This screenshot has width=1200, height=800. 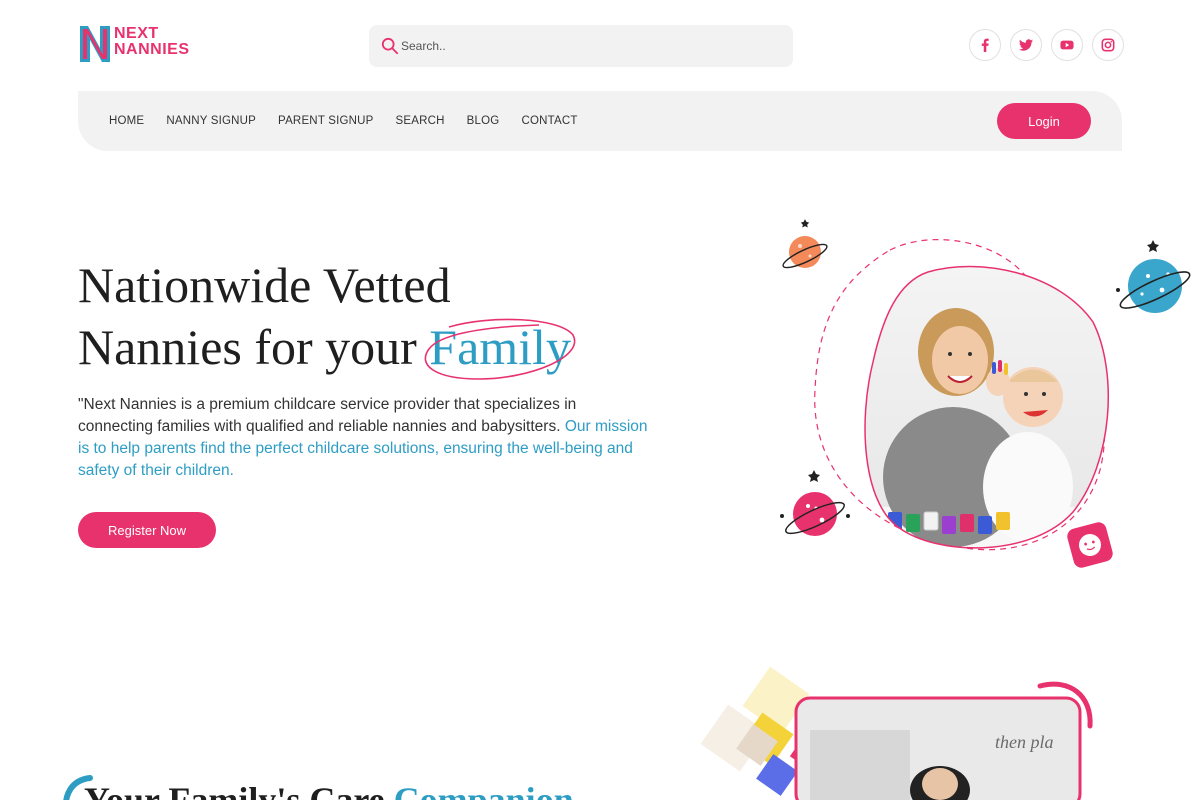 I want to click on twitter-link, so click(x=1026, y=45).